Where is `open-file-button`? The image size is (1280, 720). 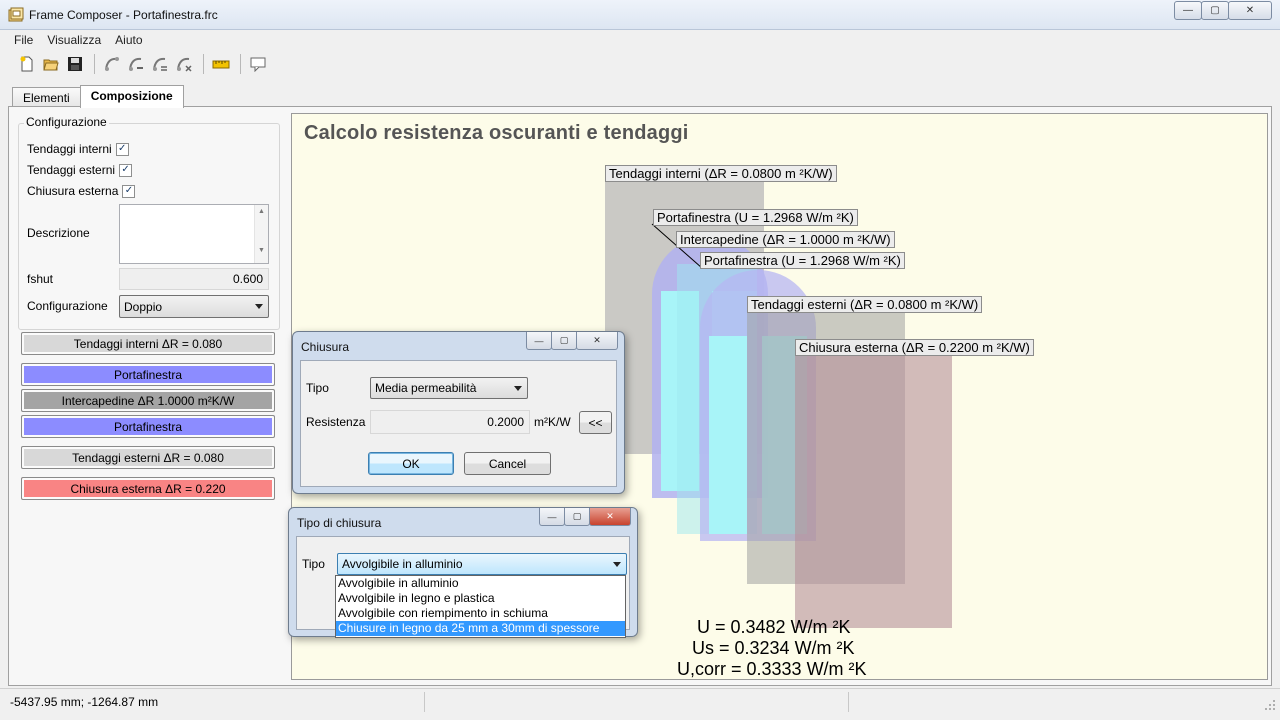 open-file-button is located at coordinates (51, 64).